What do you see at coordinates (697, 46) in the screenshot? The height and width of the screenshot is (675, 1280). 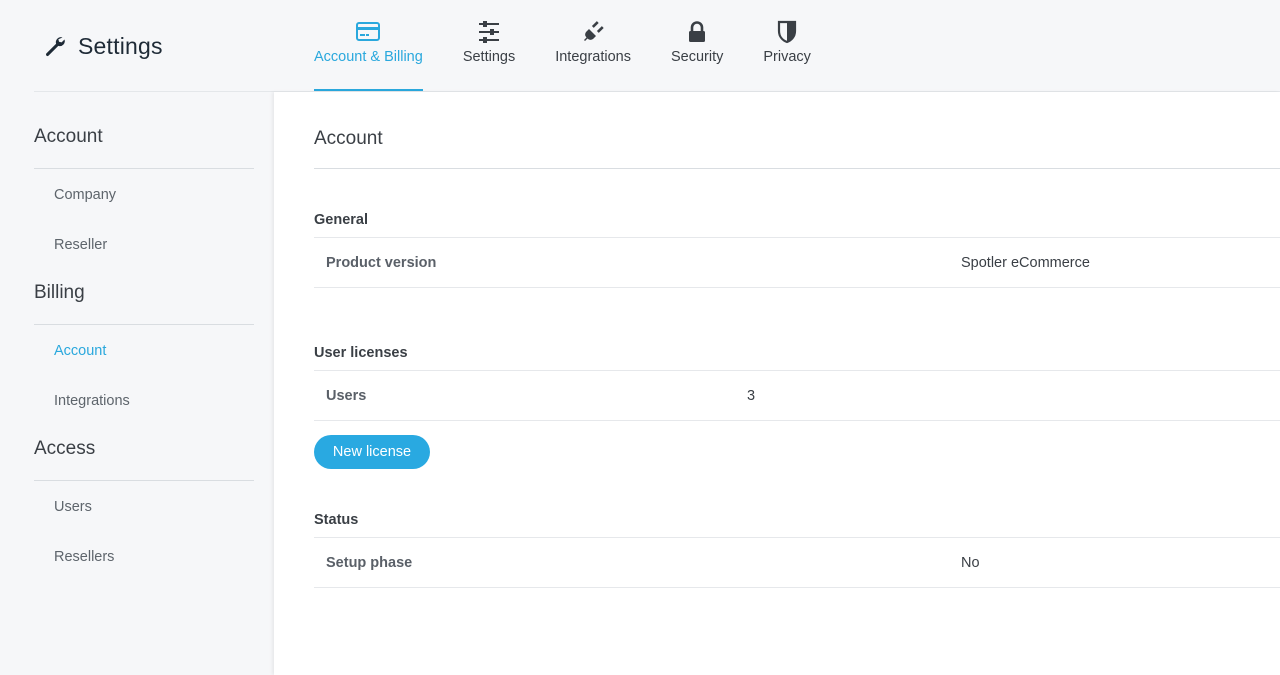 I see `tab-security: Security` at bounding box center [697, 46].